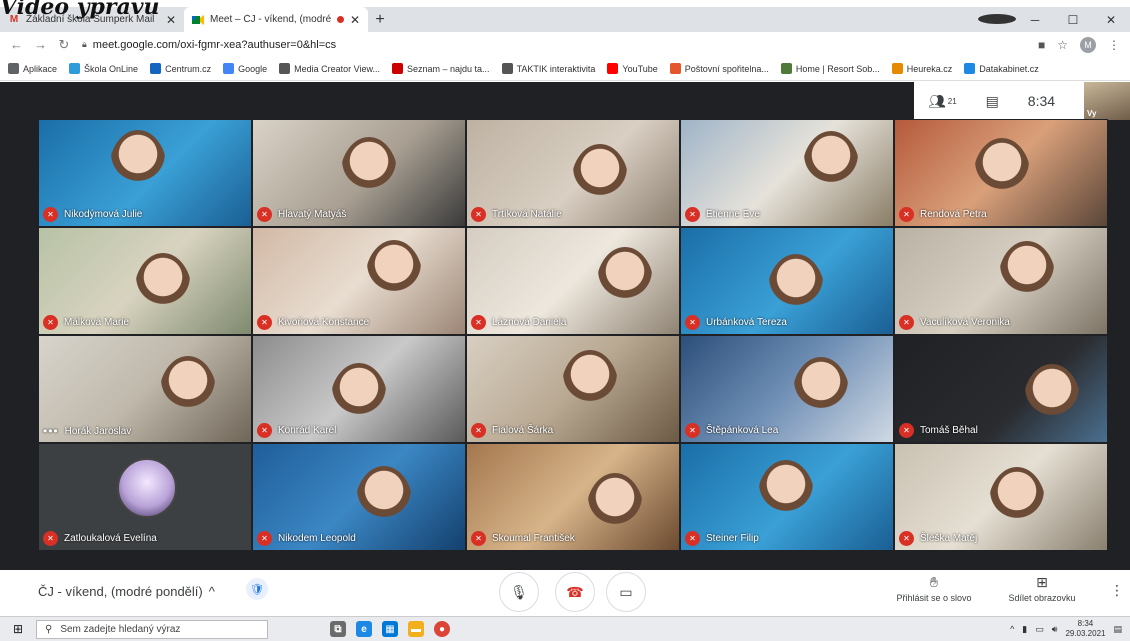 This screenshot has width=1130, height=641. Describe the element at coordinates (145, 389) in the screenshot. I see `participant-tile: ••• Horák Jaroslav` at that location.